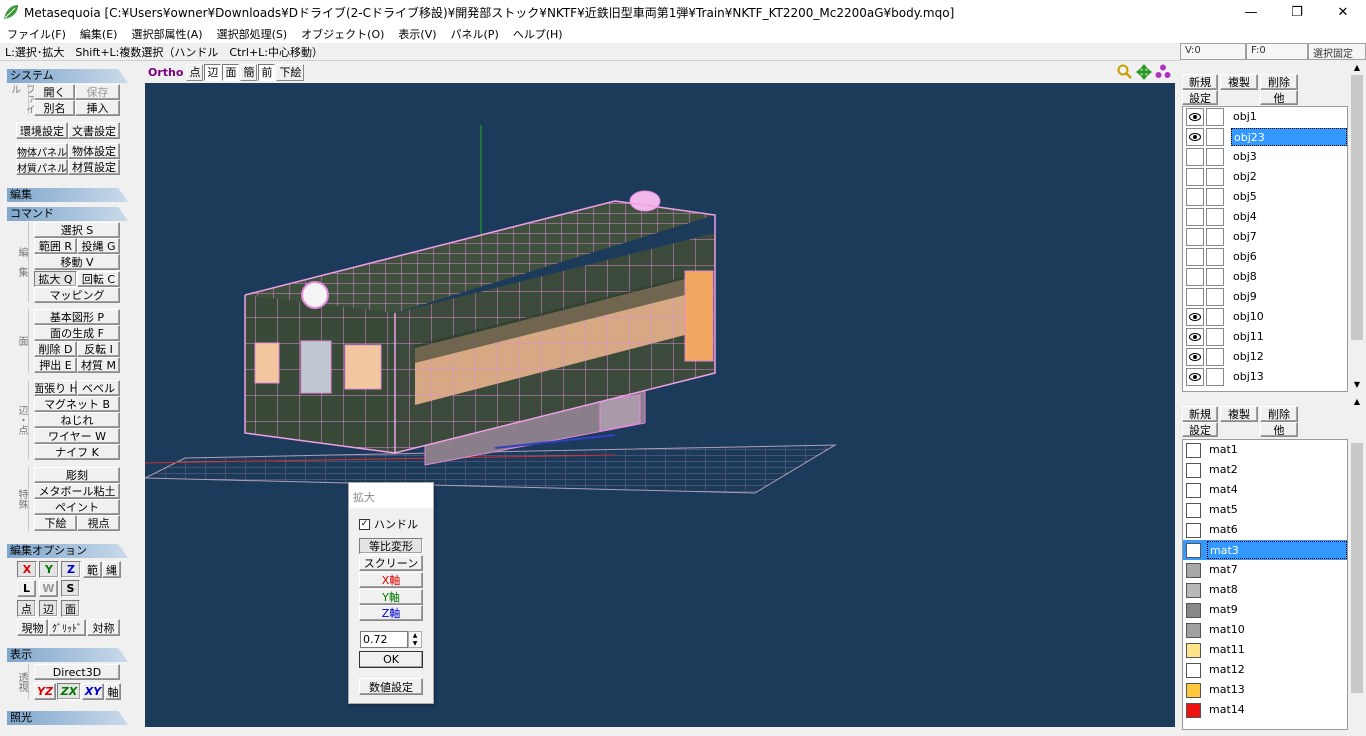 Image resolution: width=1366 pixels, height=736 pixels. Describe the element at coordinates (391, 580) in the screenshot. I see `x-axis-scale-button: X軸` at that location.